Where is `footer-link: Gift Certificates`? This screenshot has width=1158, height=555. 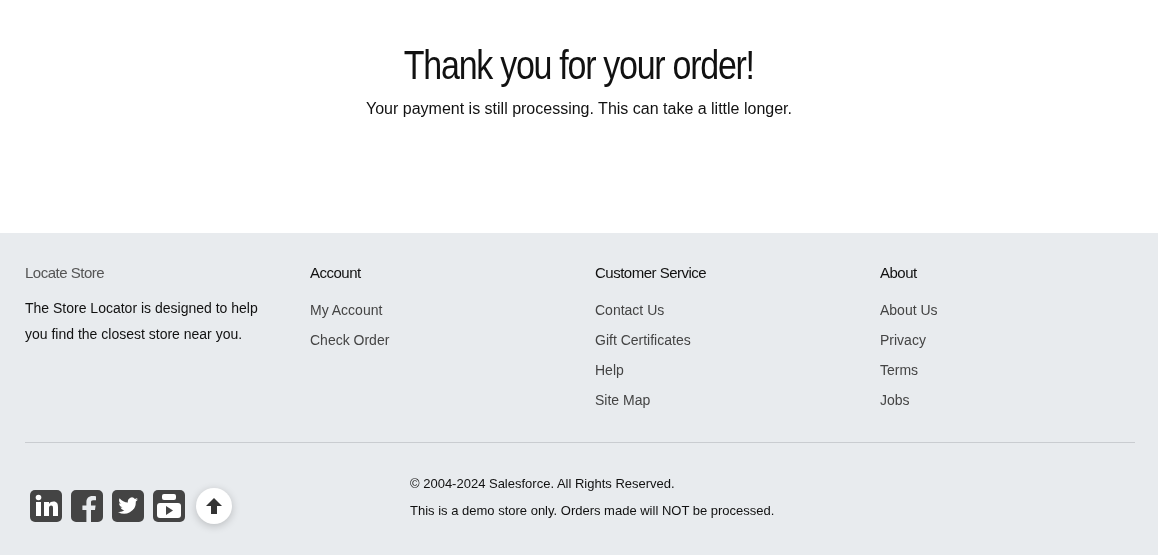 footer-link: Gift Certificates is located at coordinates (643, 340).